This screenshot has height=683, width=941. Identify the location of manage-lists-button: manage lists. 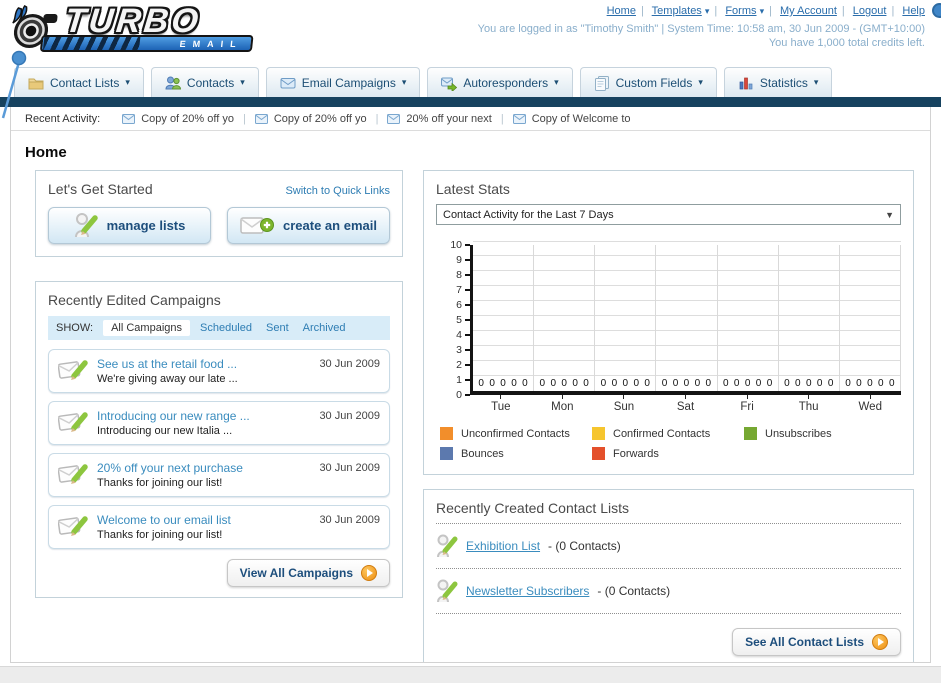
(129, 225).